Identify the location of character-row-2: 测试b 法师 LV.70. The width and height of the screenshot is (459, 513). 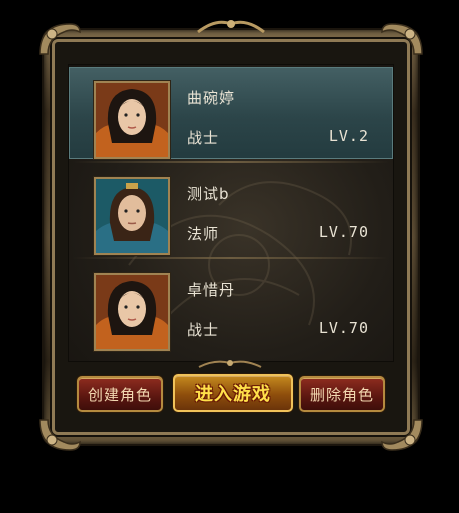
(231, 209).